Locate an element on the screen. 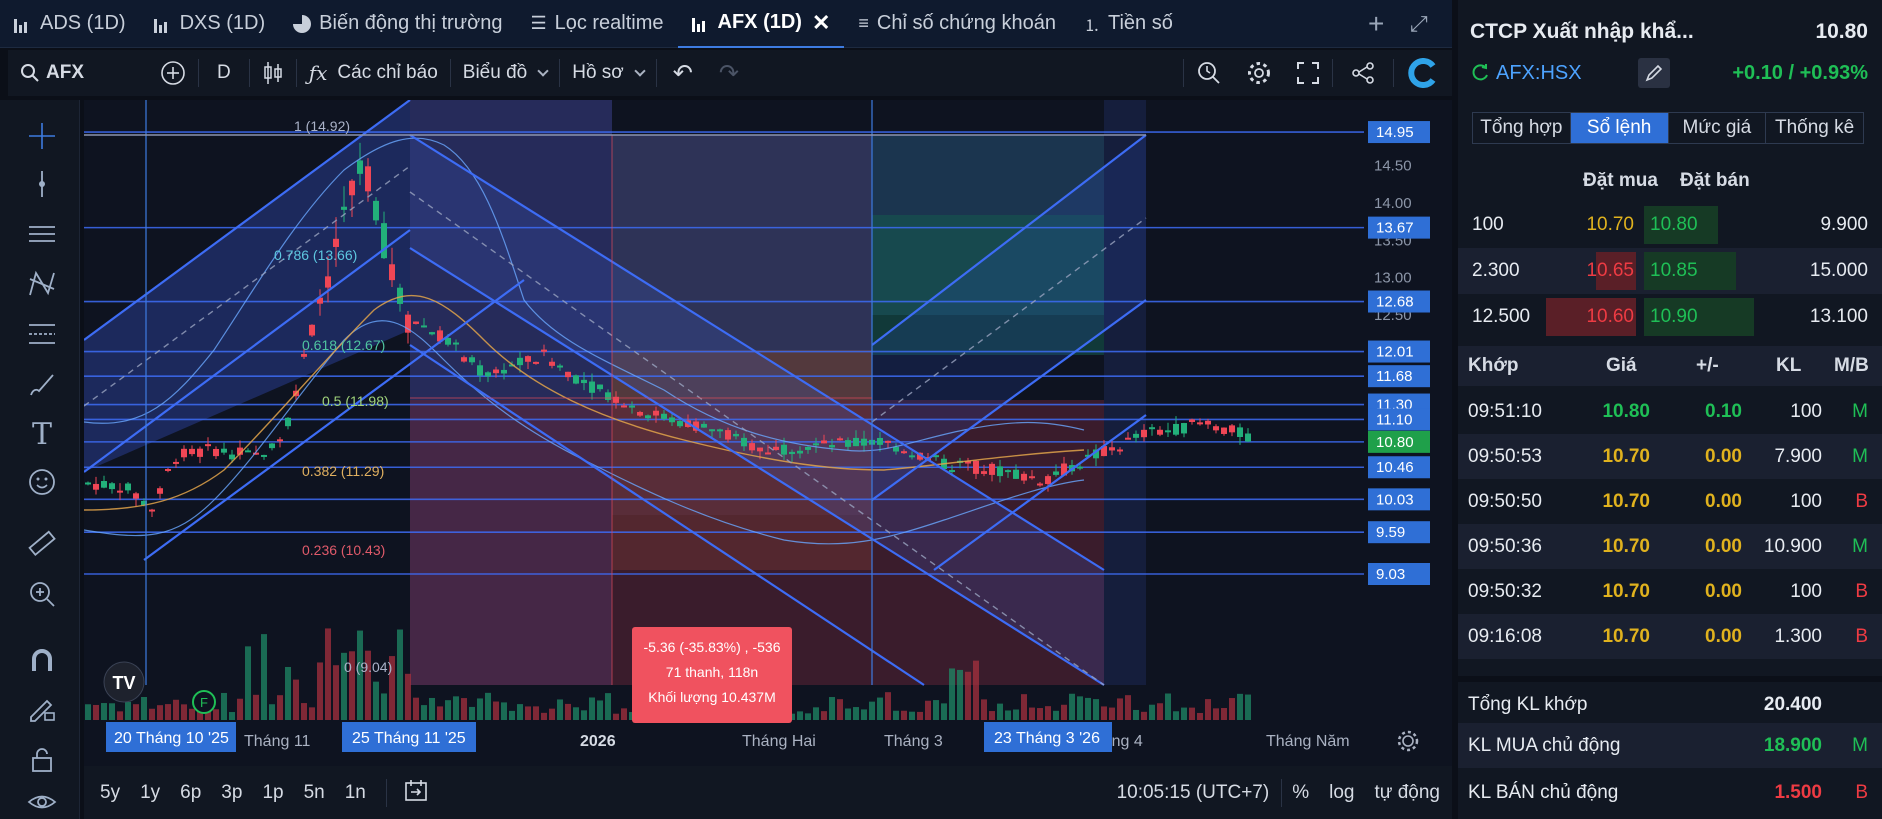 This screenshot has height=819, width=1882. share-button is located at coordinates (1363, 73).